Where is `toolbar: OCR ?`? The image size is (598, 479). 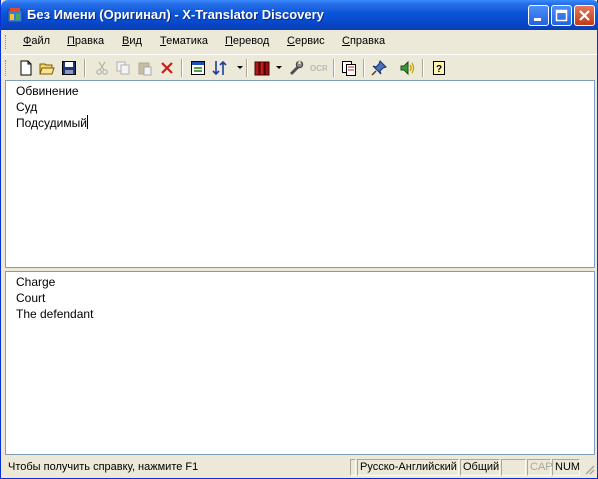
toolbar: OCR ? is located at coordinates (299, 67).